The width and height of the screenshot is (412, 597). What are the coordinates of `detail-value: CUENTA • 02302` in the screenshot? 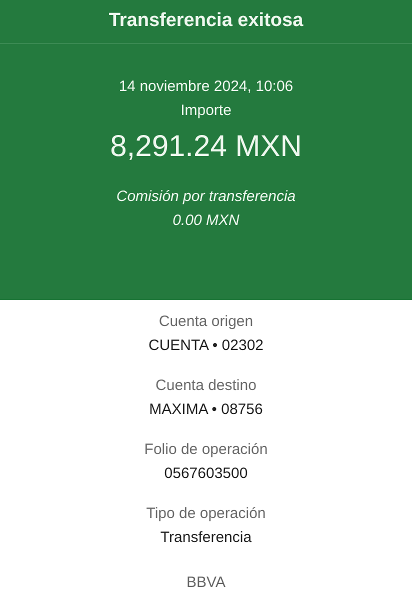 It's located at (206, 346).